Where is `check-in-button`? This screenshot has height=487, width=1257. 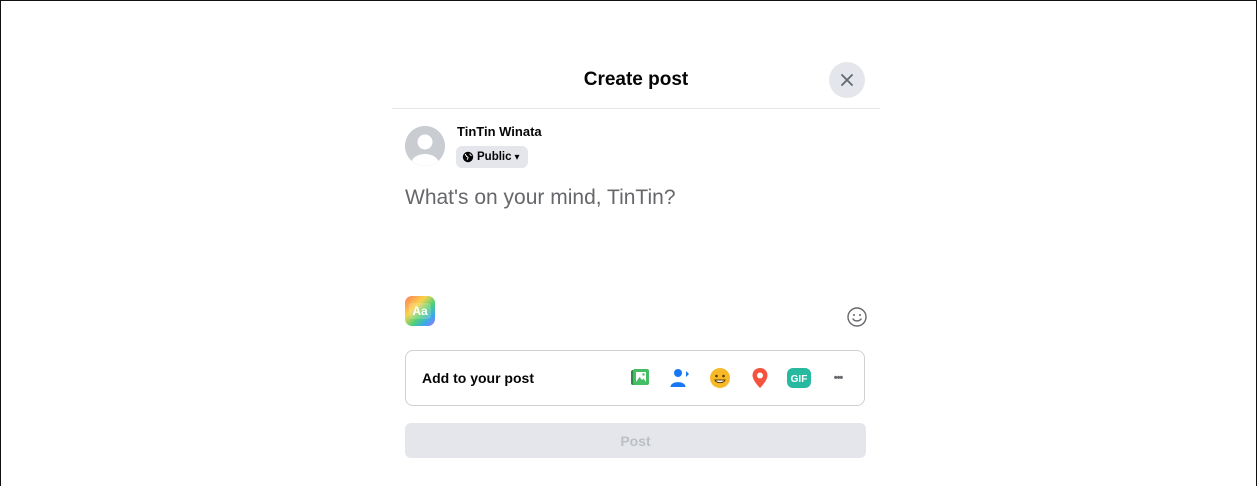 check-in-button is located at coordinates (760, 378).